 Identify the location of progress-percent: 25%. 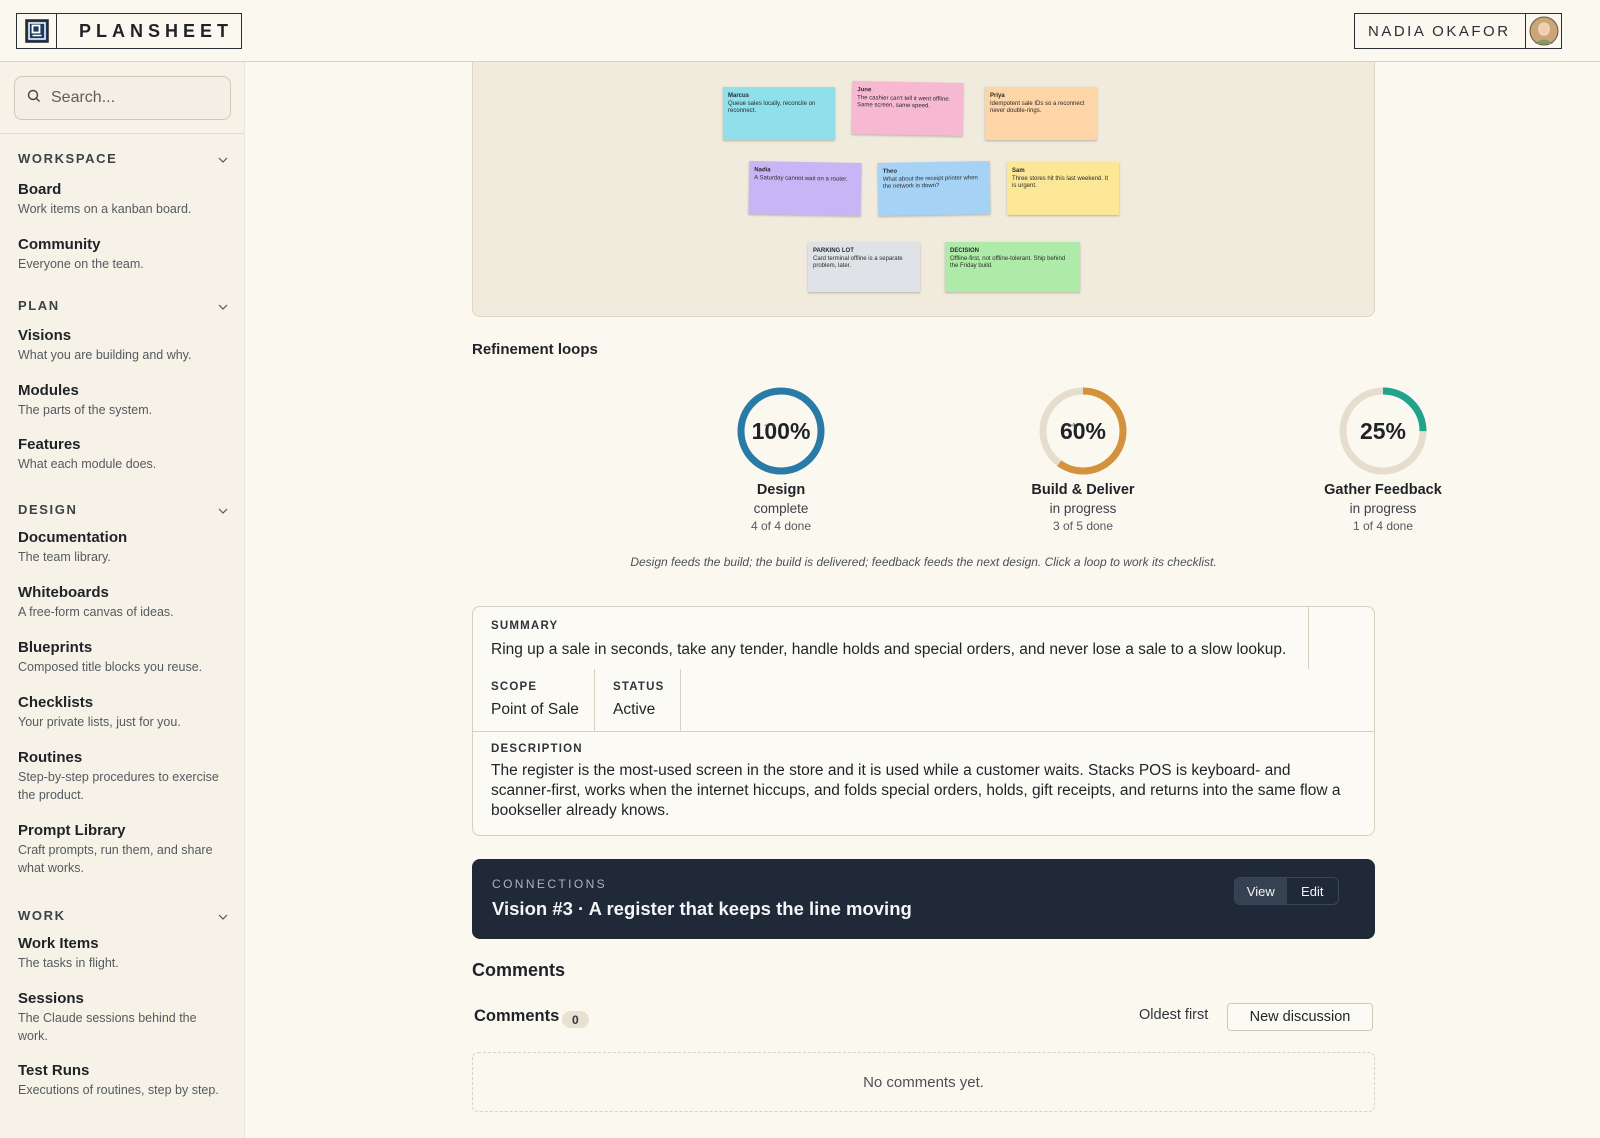
(1383, 430).